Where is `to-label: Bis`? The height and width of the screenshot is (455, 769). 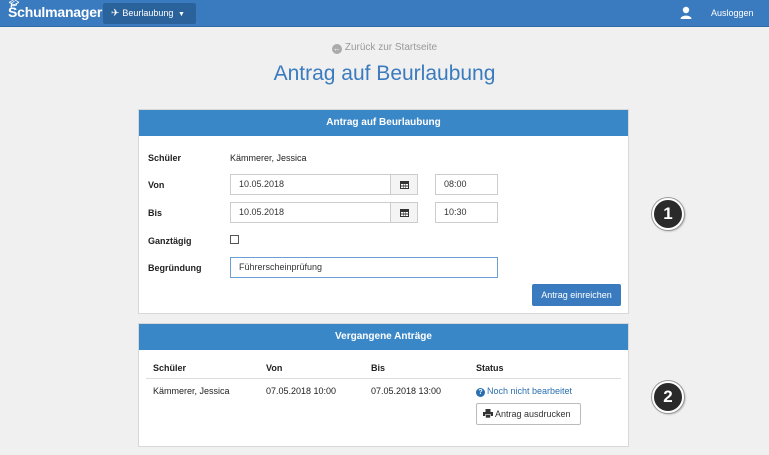
to-label: Bis is located at coordinates (155, 213).